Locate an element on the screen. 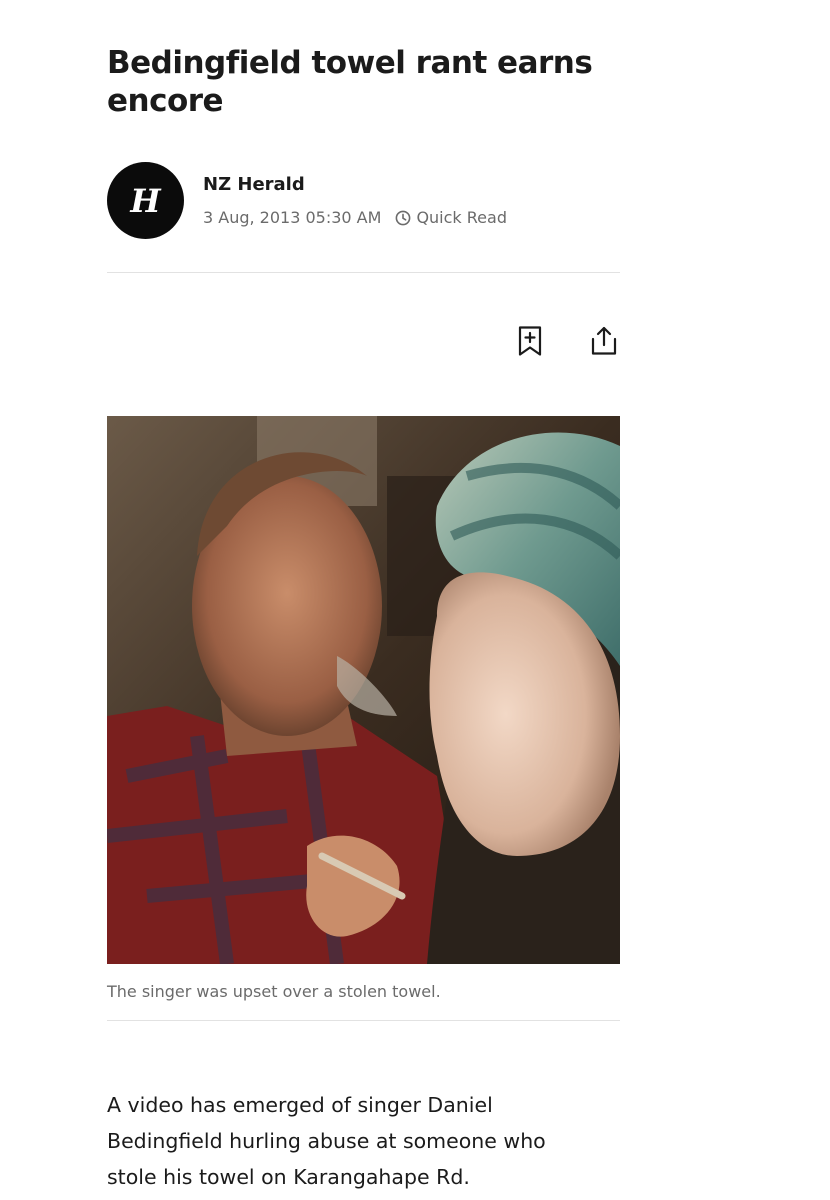  nz-herald-logo: H is located at coordinates (145, 200).